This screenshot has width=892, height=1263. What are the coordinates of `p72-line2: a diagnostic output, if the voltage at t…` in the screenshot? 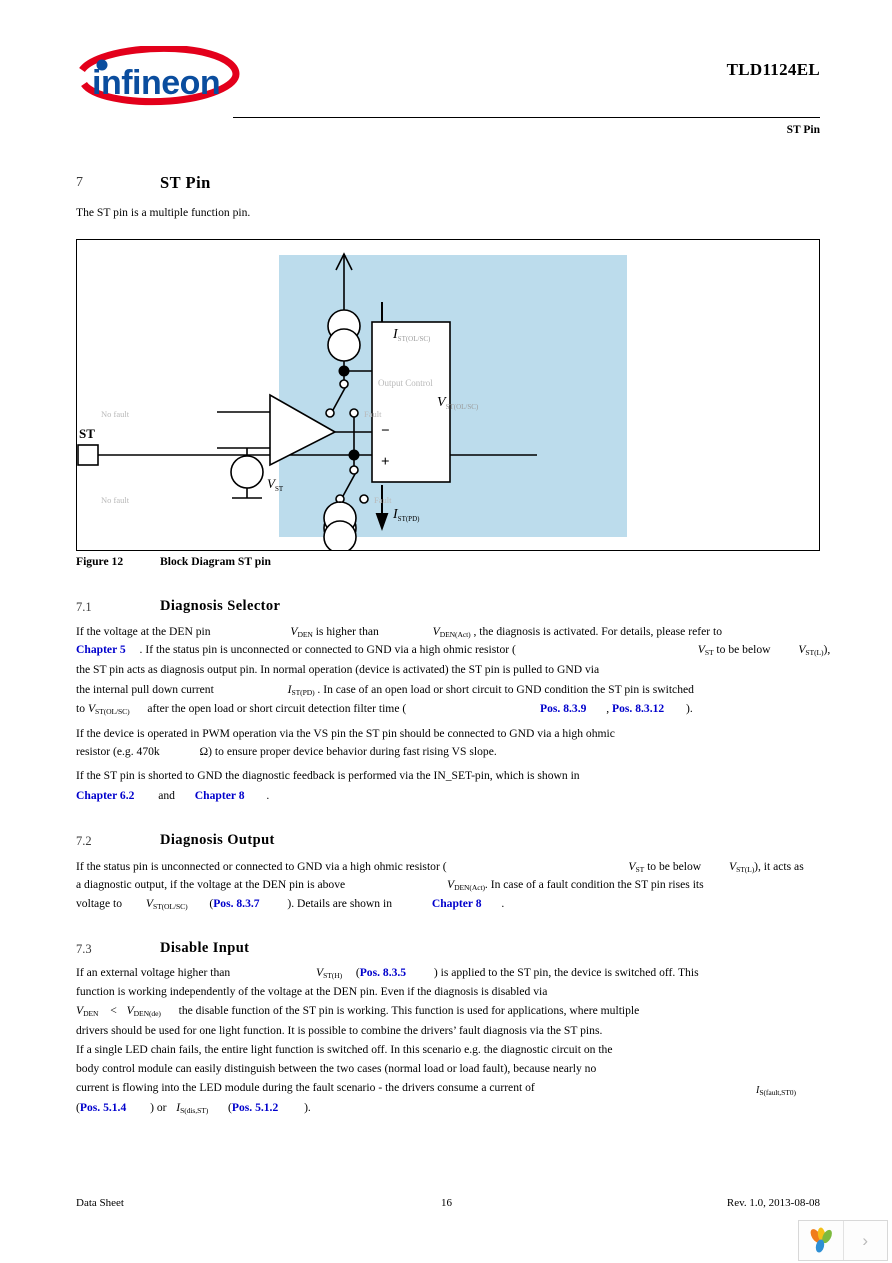 It's located at (390, 885).